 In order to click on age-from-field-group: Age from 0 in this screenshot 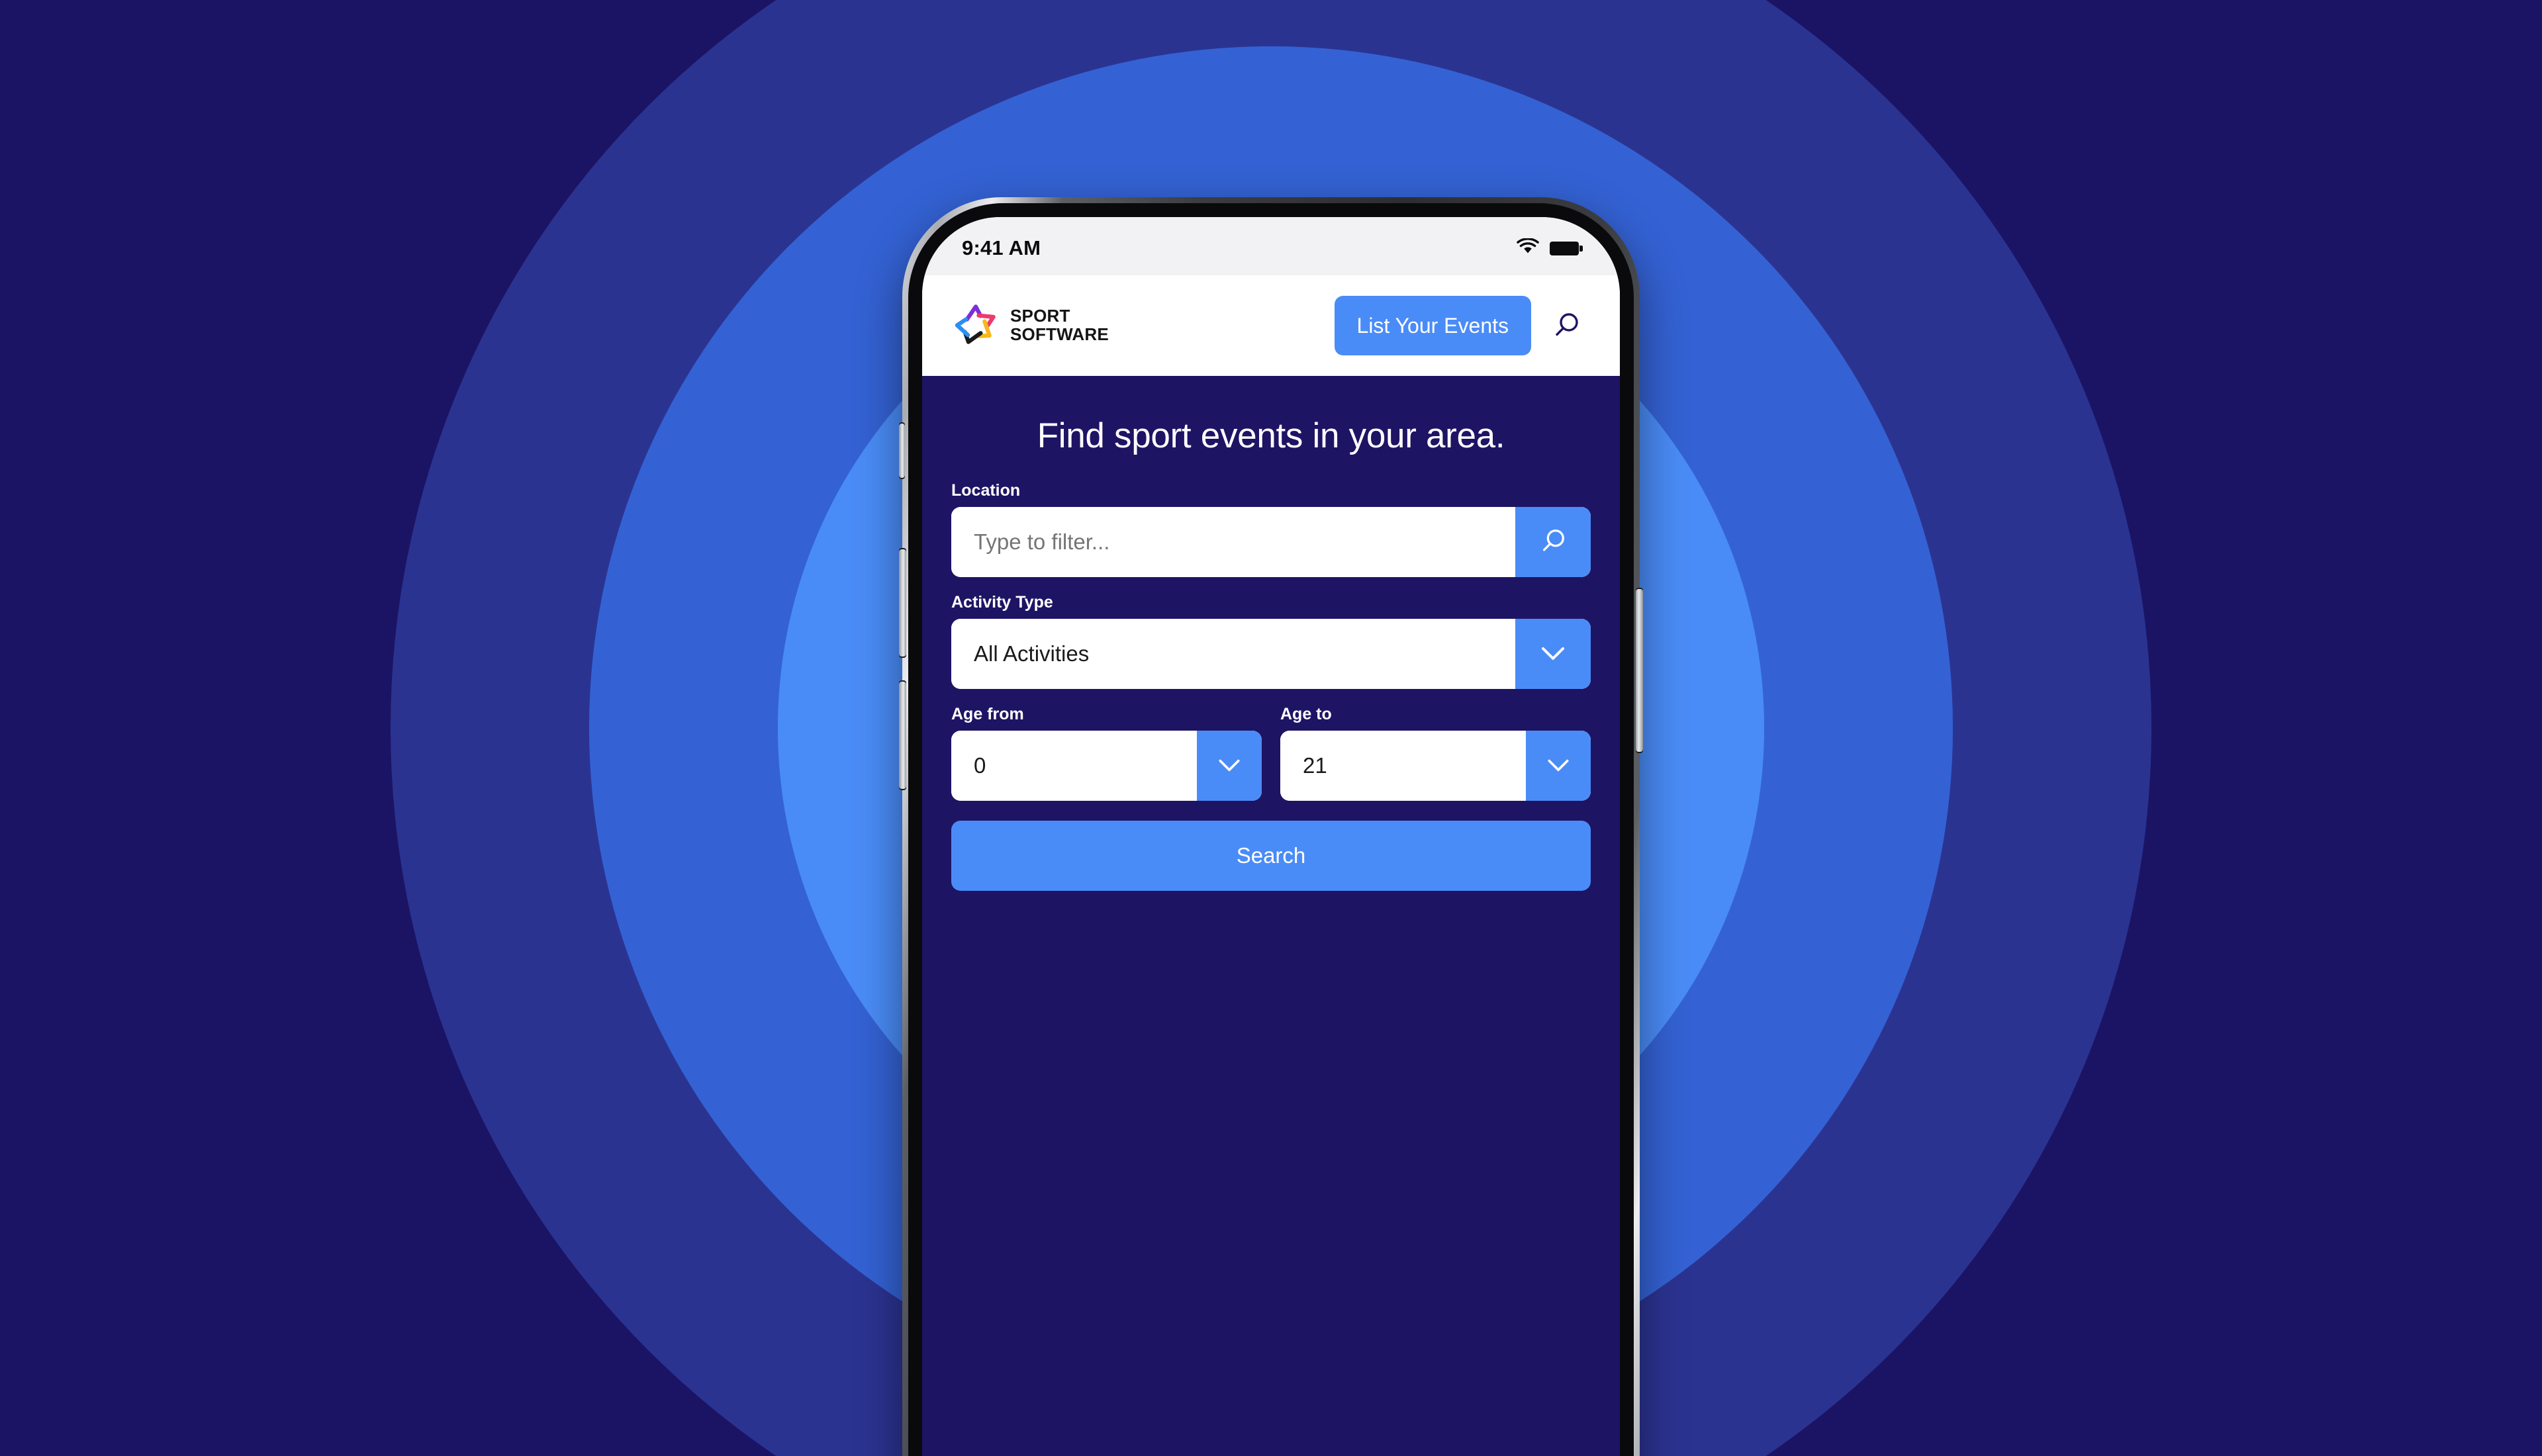, I will do `click(1107, 753)`.